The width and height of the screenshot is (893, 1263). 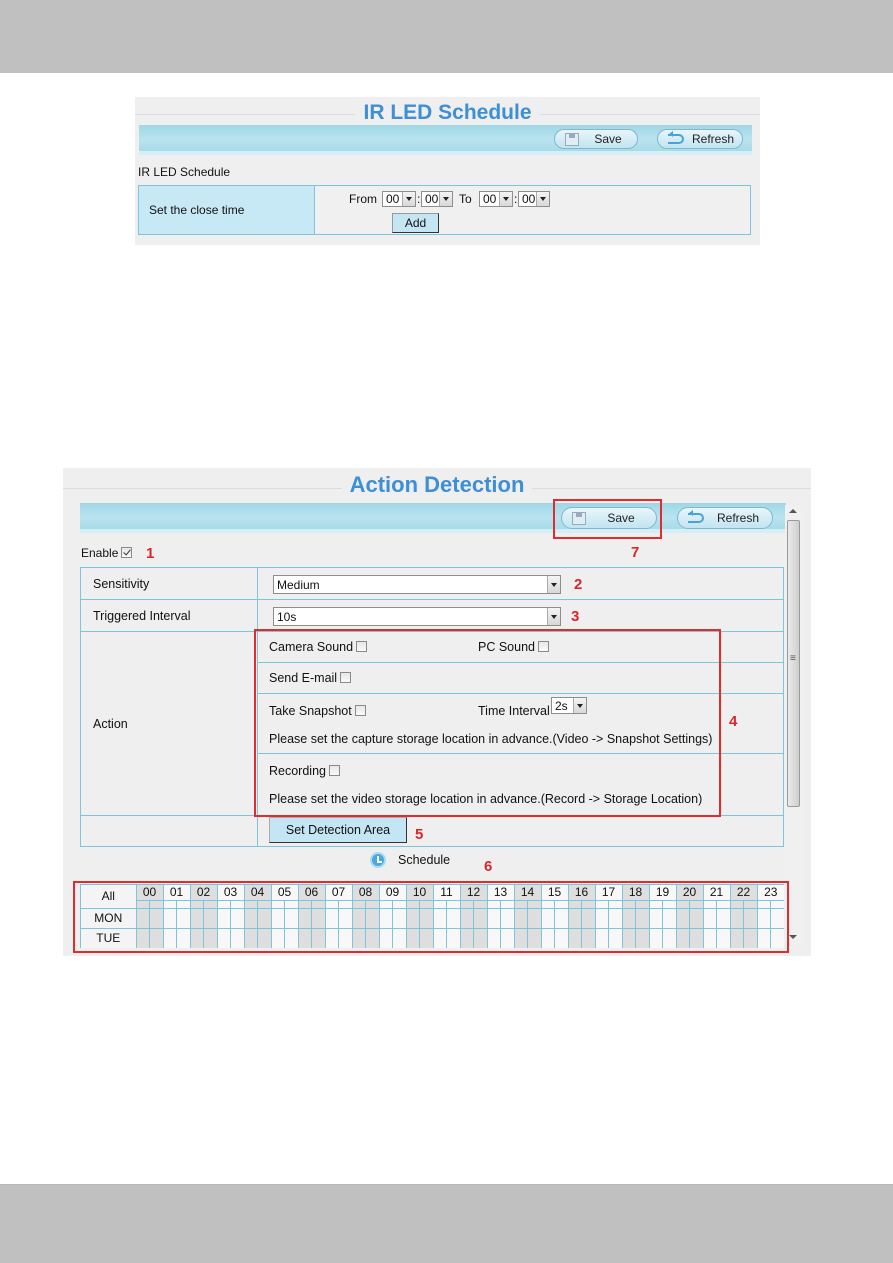 I want to click on set-detection-area-button: Set Detection Area, so click(x=338, y=830).